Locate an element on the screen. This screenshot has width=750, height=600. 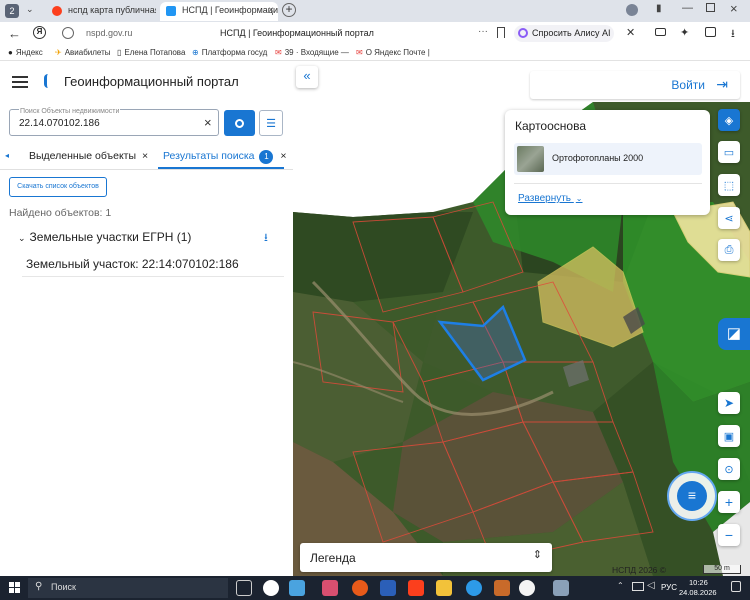
word-icon is located at coordinates (388, 588).